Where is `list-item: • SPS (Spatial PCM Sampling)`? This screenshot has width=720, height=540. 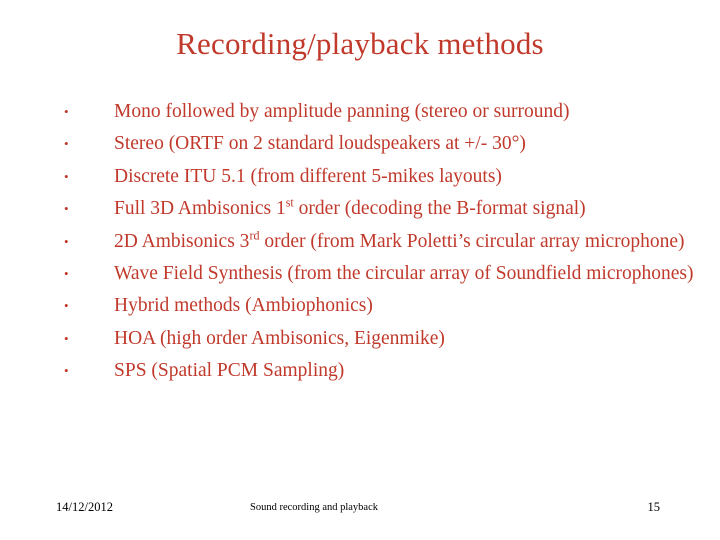
list-item: • SPS (Spatial PCM Sampling) is located at coordinates (380, 371).